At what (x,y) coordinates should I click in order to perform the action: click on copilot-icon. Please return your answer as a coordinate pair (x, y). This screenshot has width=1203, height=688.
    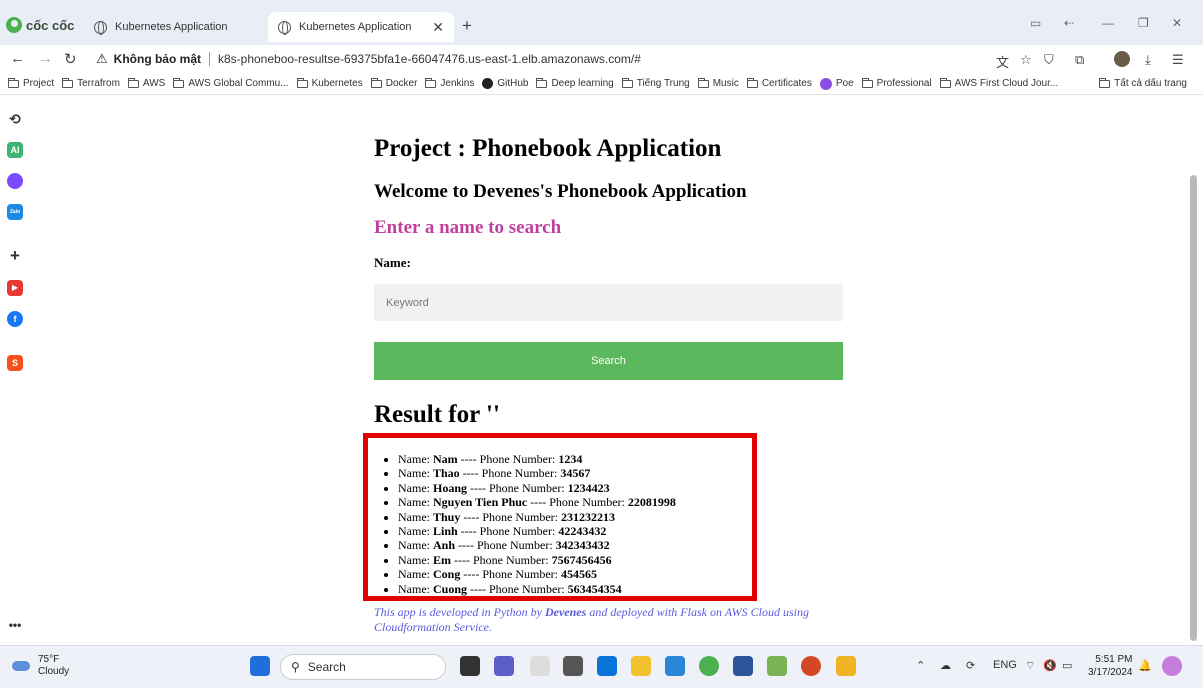
    Looking at the image, I should click on (1172, 666).